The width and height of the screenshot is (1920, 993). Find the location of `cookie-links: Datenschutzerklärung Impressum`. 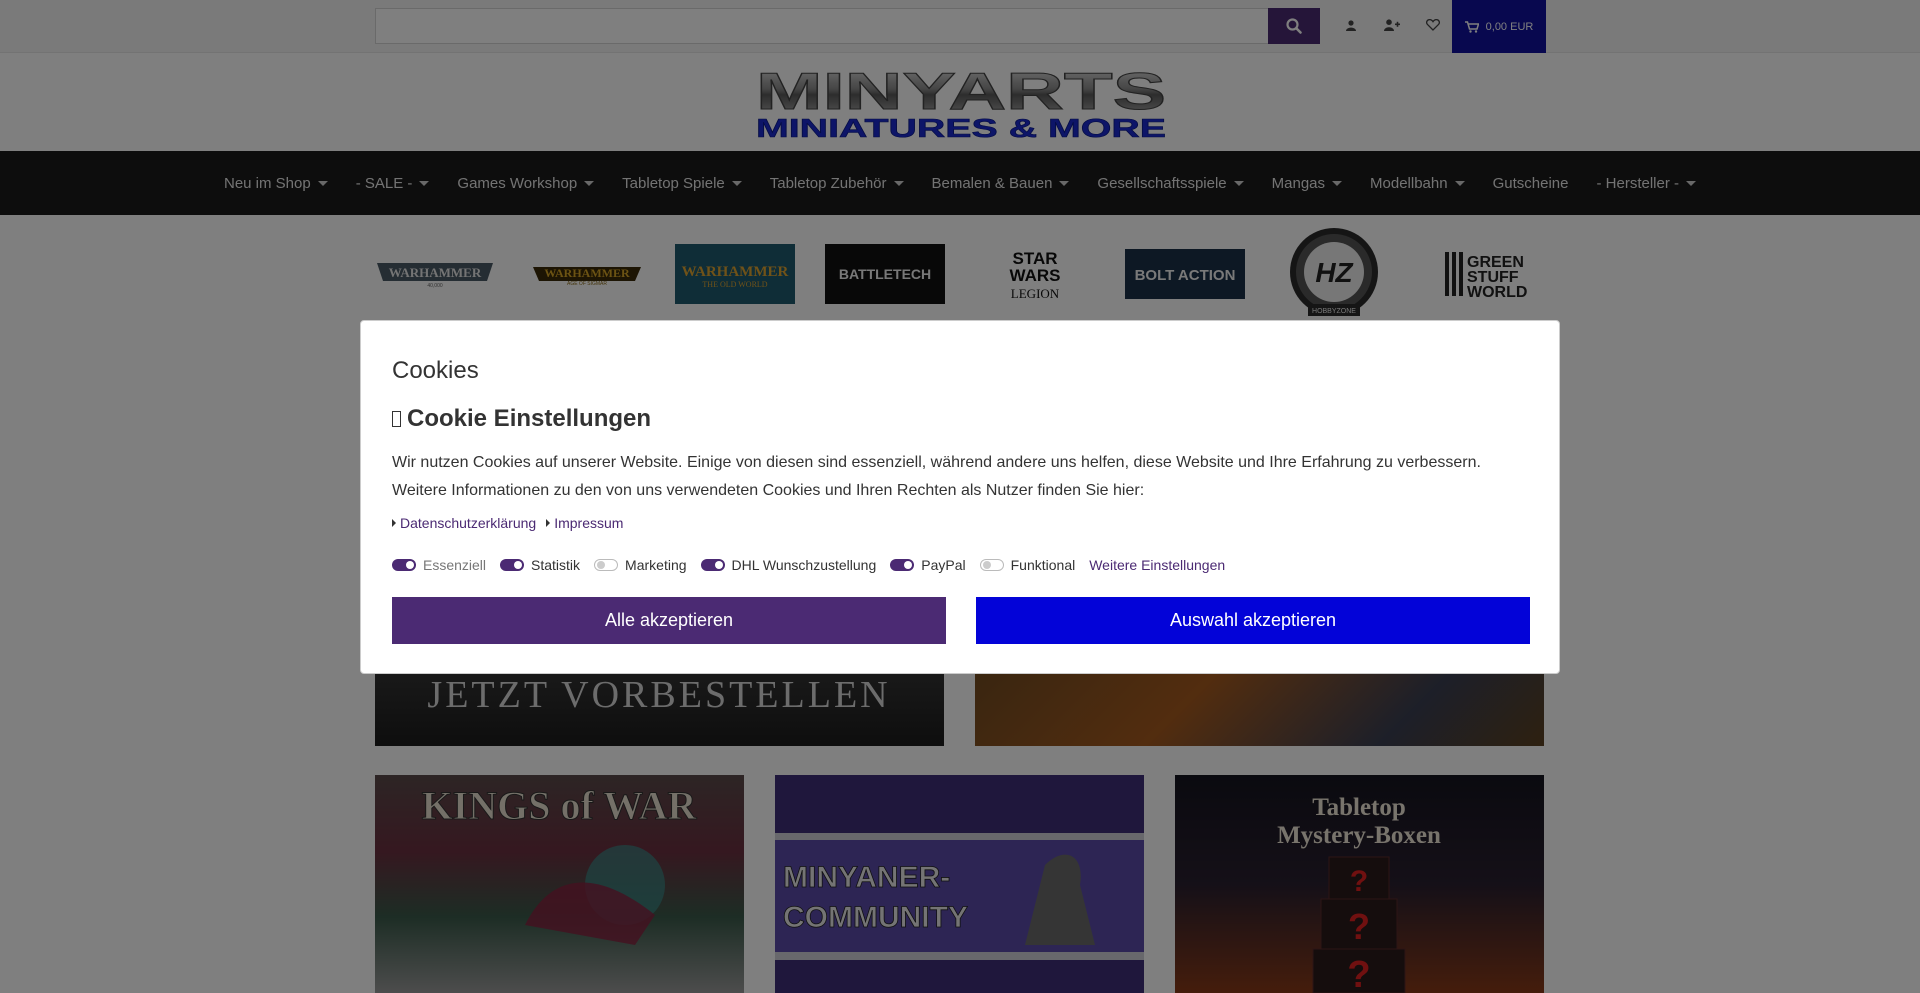

cookie-links: Datenschutzerklärung Impressum is located at coordinates (507, 523).